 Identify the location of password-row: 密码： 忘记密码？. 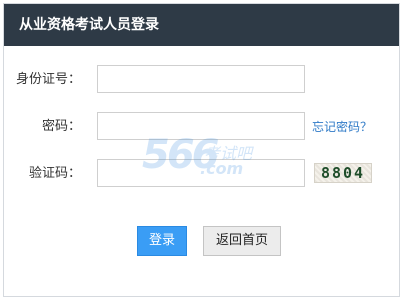
(201, 127).